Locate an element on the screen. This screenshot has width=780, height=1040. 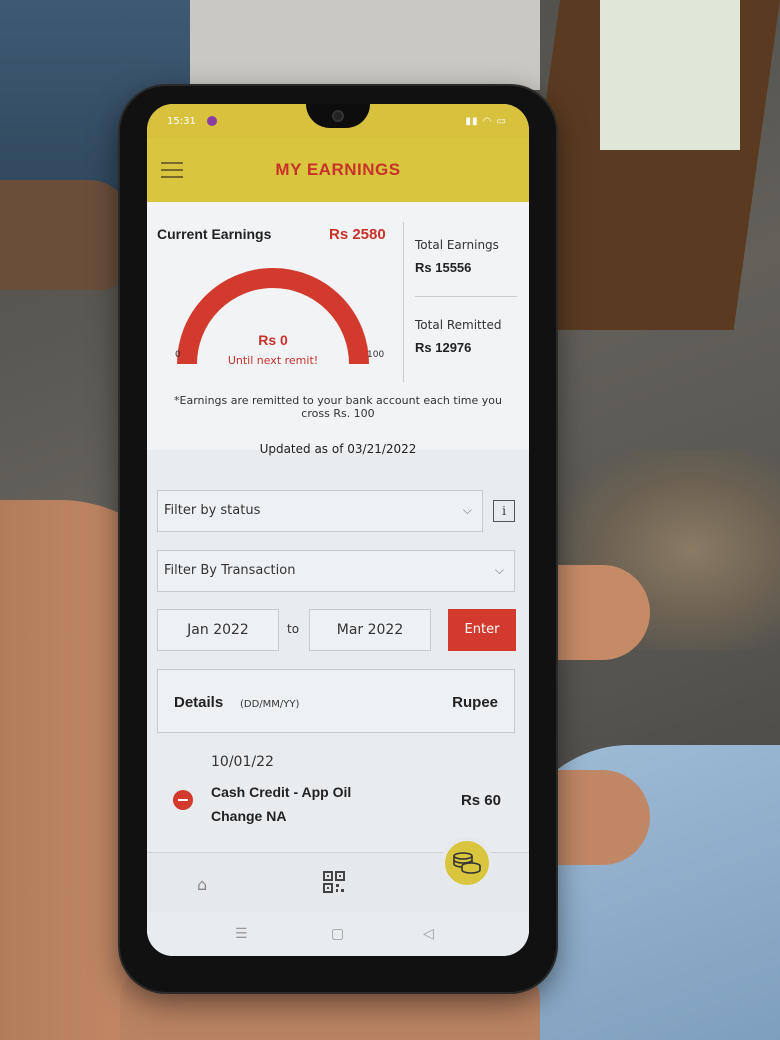
details-rupee-label: Rupee is located at coordinates (475, 702).